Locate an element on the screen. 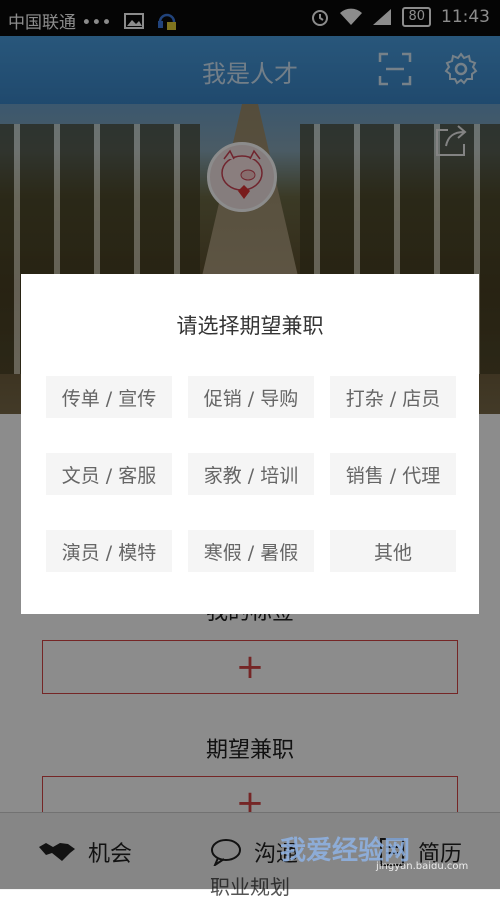 The image size is (500, 900). option-tutor: 家教 / 培训 is located at coordinates (251, 474).